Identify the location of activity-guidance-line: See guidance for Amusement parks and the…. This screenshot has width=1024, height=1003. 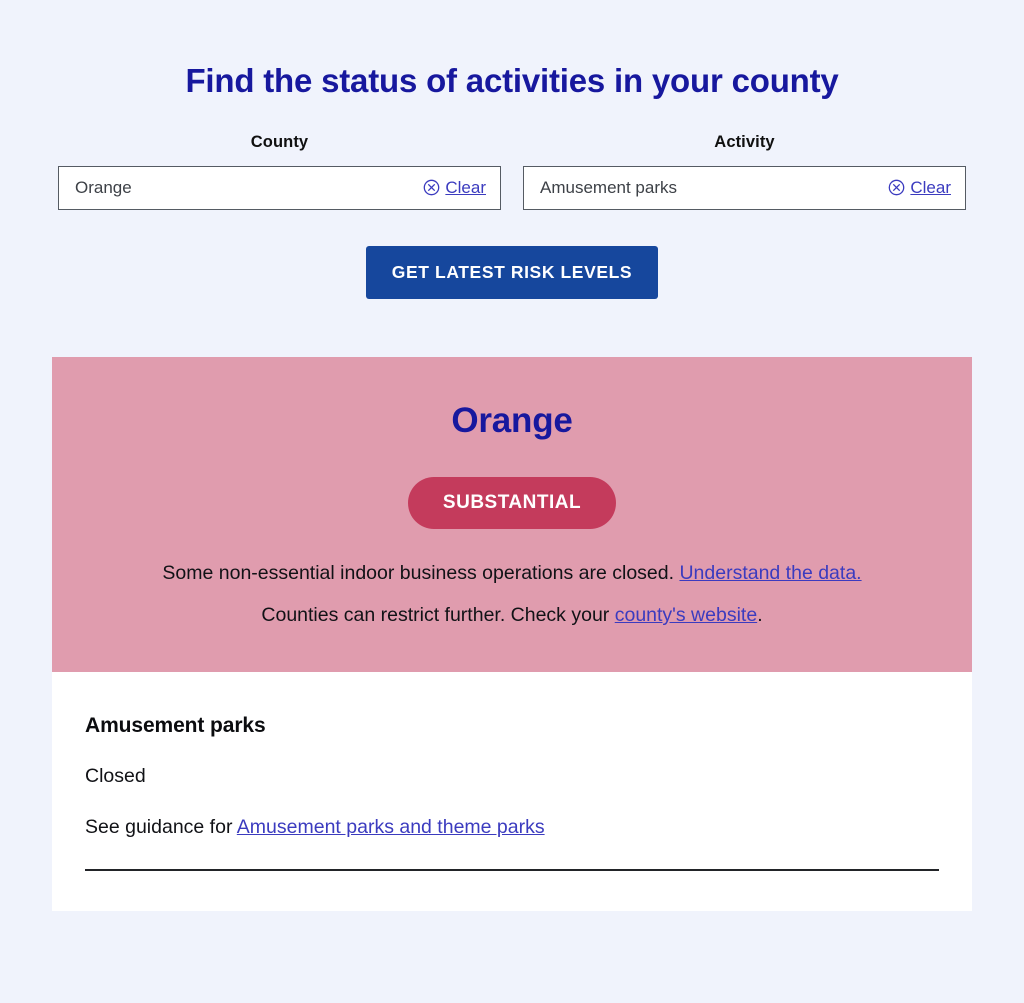
(512, 827).